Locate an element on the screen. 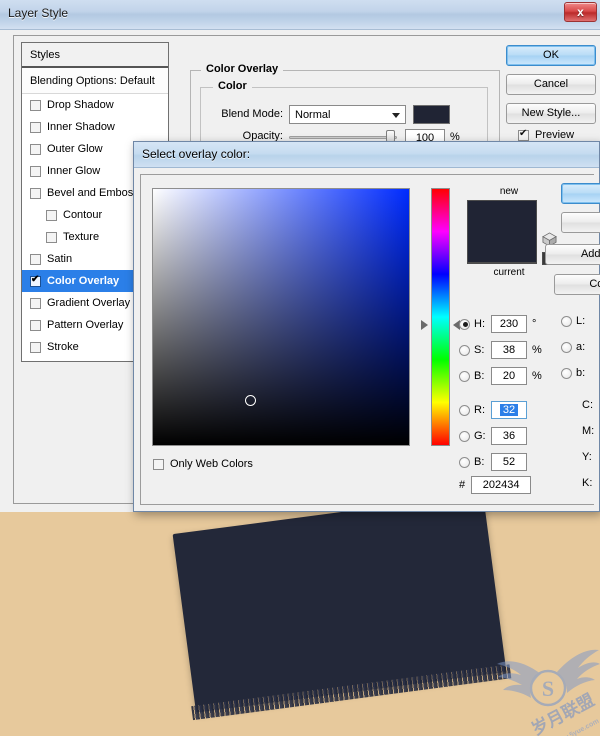 The width and height of the screenshot is (600, 736). label-cmyk-m: M: is located at coordinates (588, 431).